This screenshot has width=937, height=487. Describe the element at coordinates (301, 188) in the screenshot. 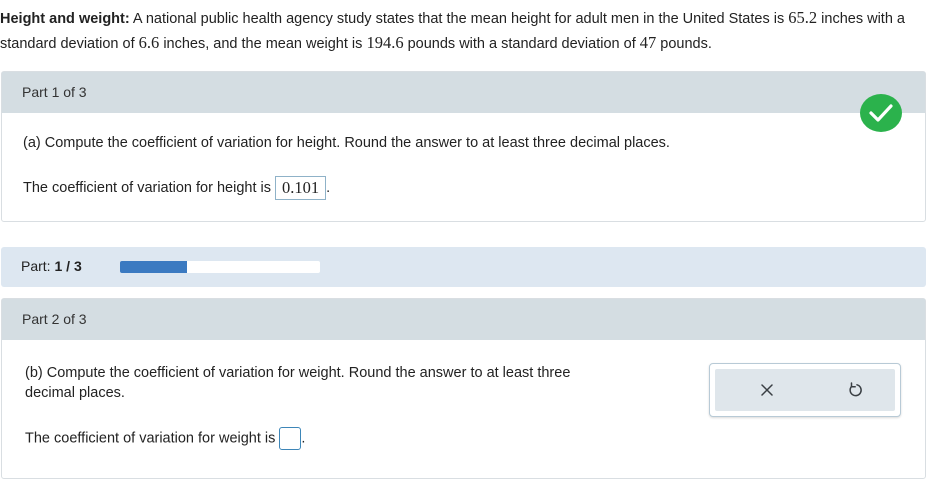

I see `part-1-answer-field: 0.101` at that location.